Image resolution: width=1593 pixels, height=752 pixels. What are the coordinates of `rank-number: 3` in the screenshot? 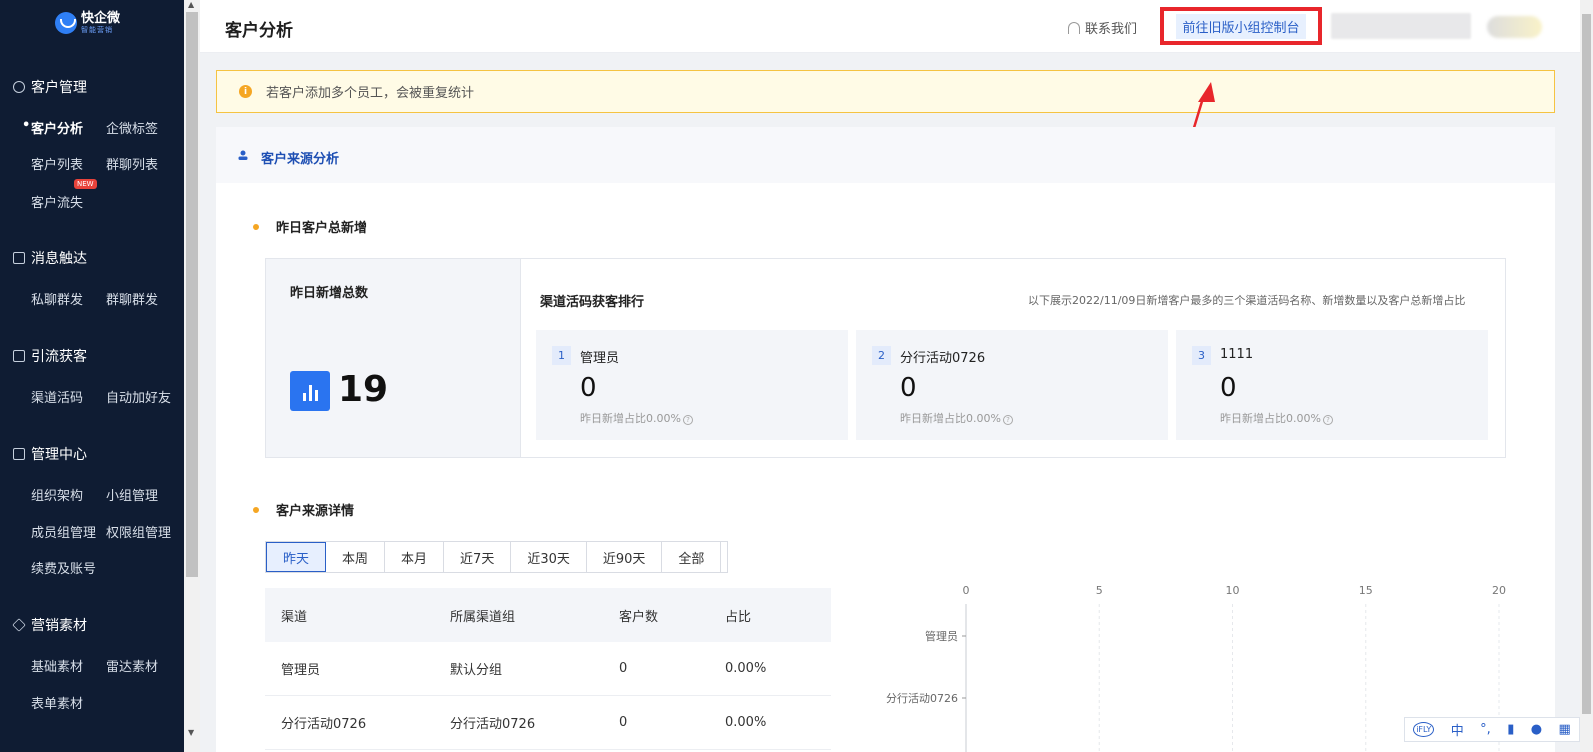 It's located at (1201, 355).